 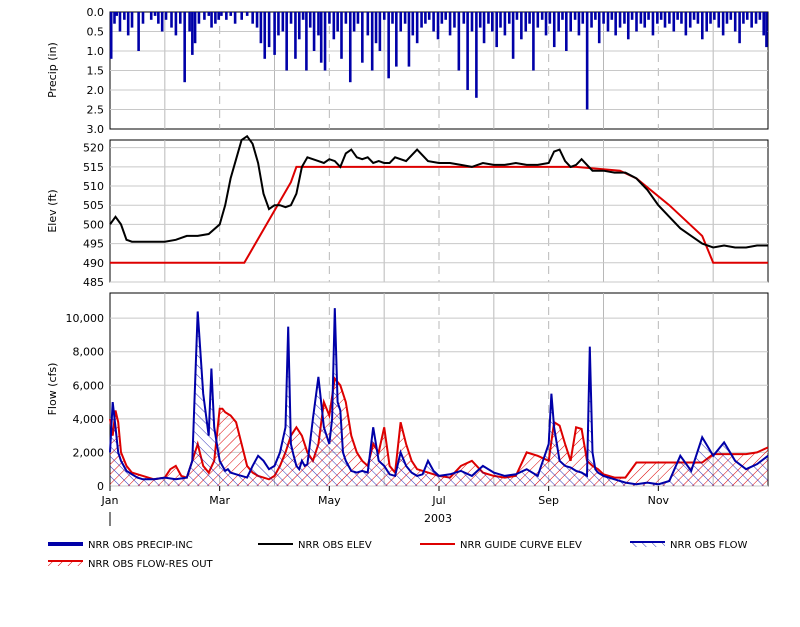 I want to click on flow-y-tick-label: 10,000, so click(x=85, y=318).